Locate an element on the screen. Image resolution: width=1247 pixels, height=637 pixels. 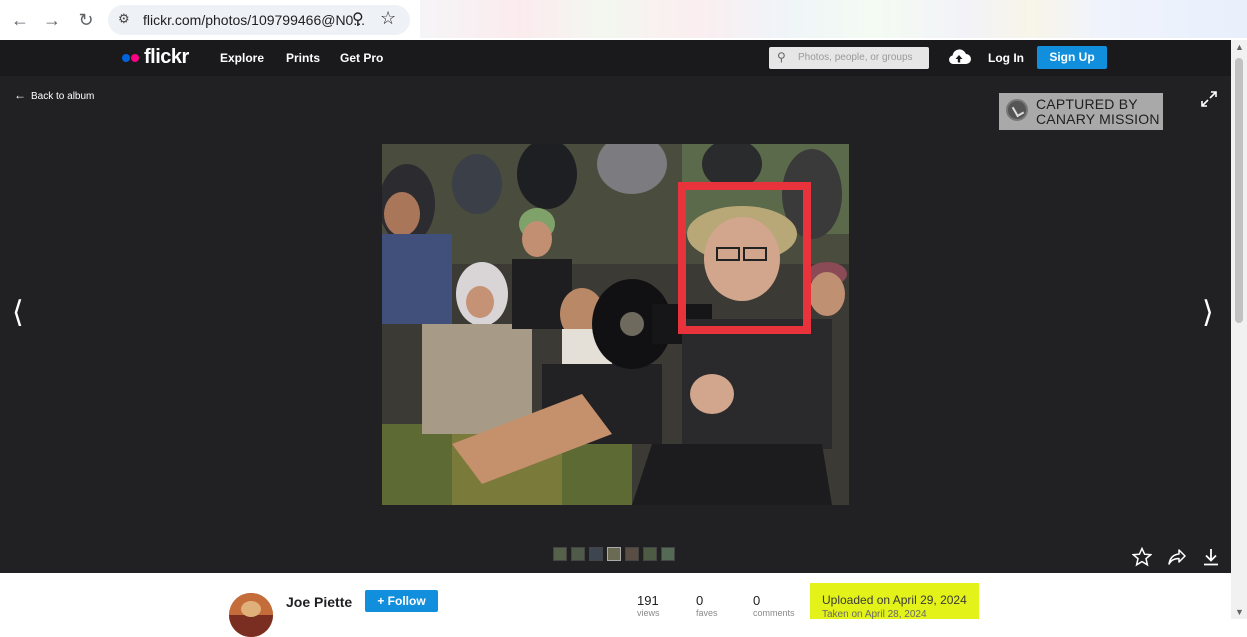
canary-mission-watermark: CAPTURED BY CANARY MISSION is located at coordinates (1081, 111).